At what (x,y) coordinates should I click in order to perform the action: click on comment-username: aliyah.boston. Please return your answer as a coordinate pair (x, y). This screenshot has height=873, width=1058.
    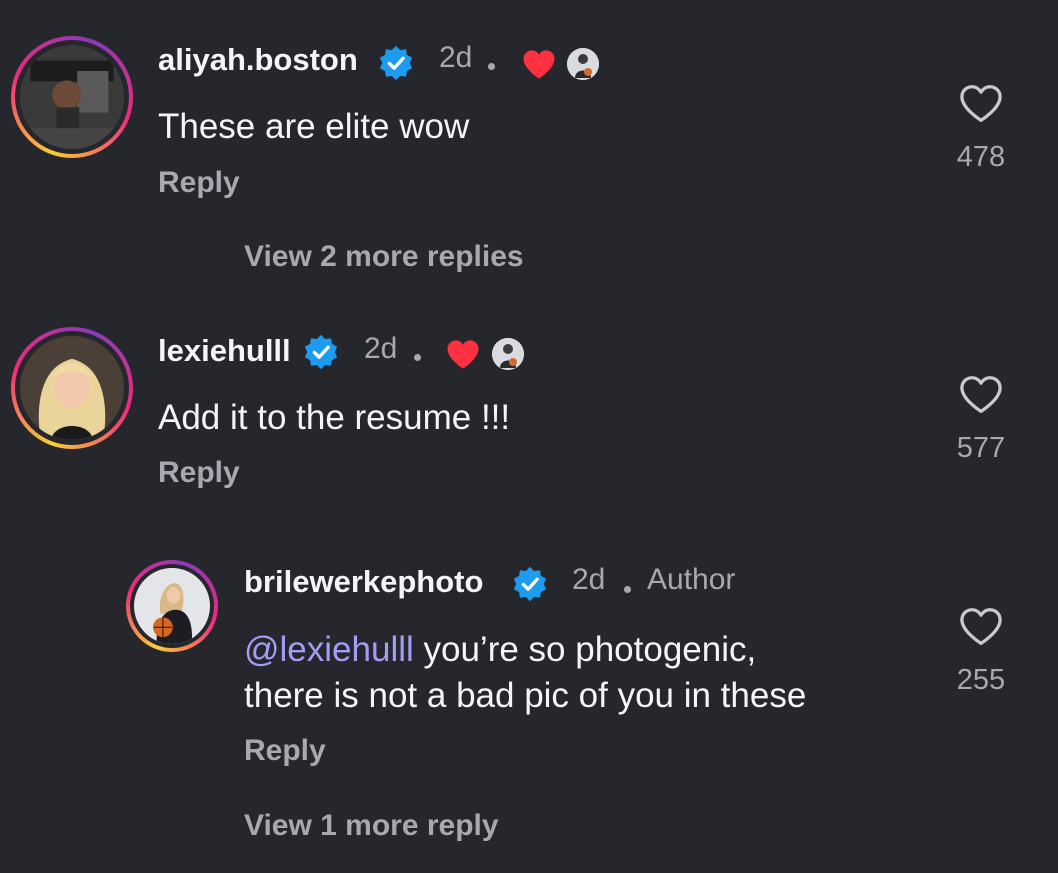
    Looking at the image, I should click on (258, 60).